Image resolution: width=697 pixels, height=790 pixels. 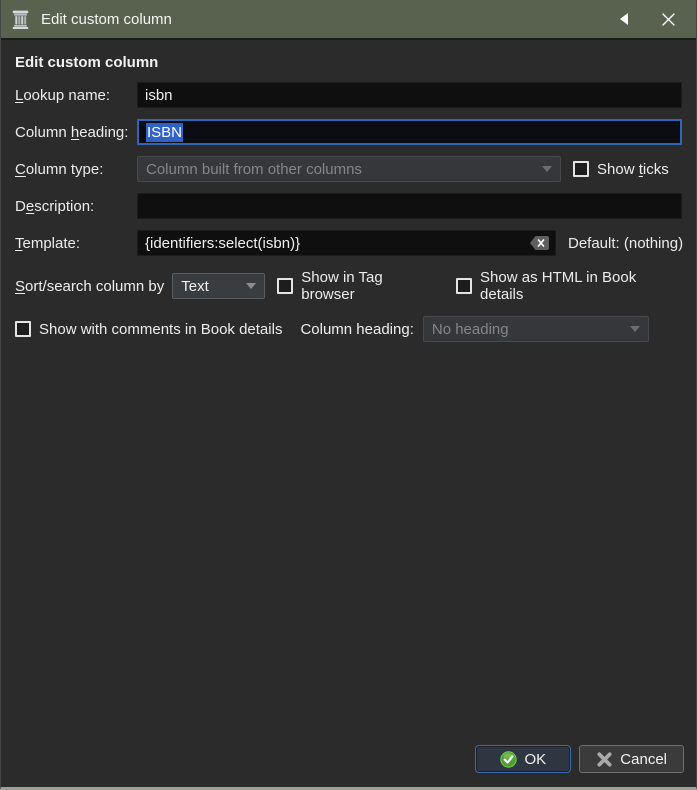 What do you see at coordinates (581, 169) in the screenshot?
I see `show-ticks-checkbox` at bounding box center [581, 169].